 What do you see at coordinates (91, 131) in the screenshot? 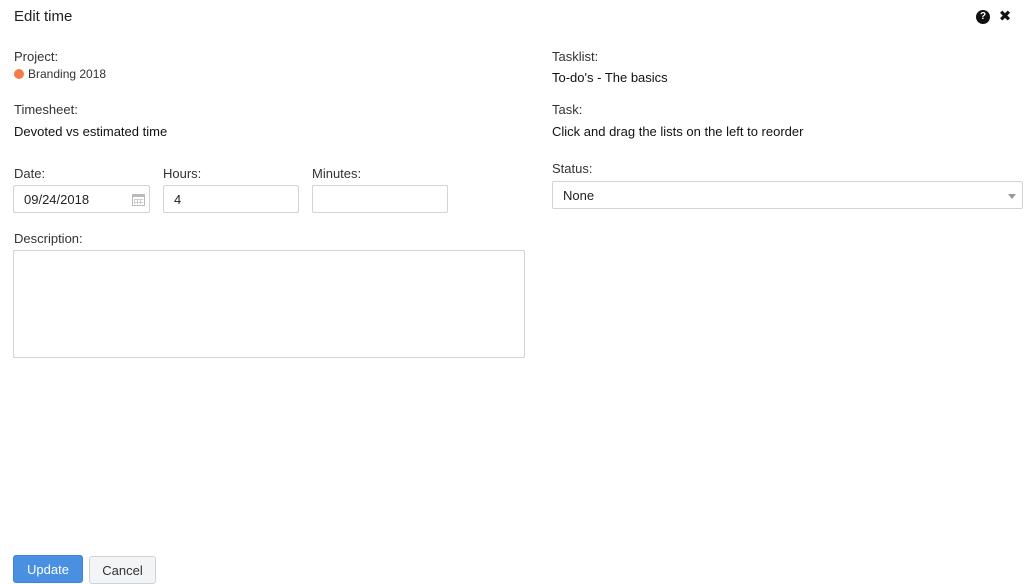
I see `timesheet-value: Devoted vs estimated time` at bounding box center [91, 131].